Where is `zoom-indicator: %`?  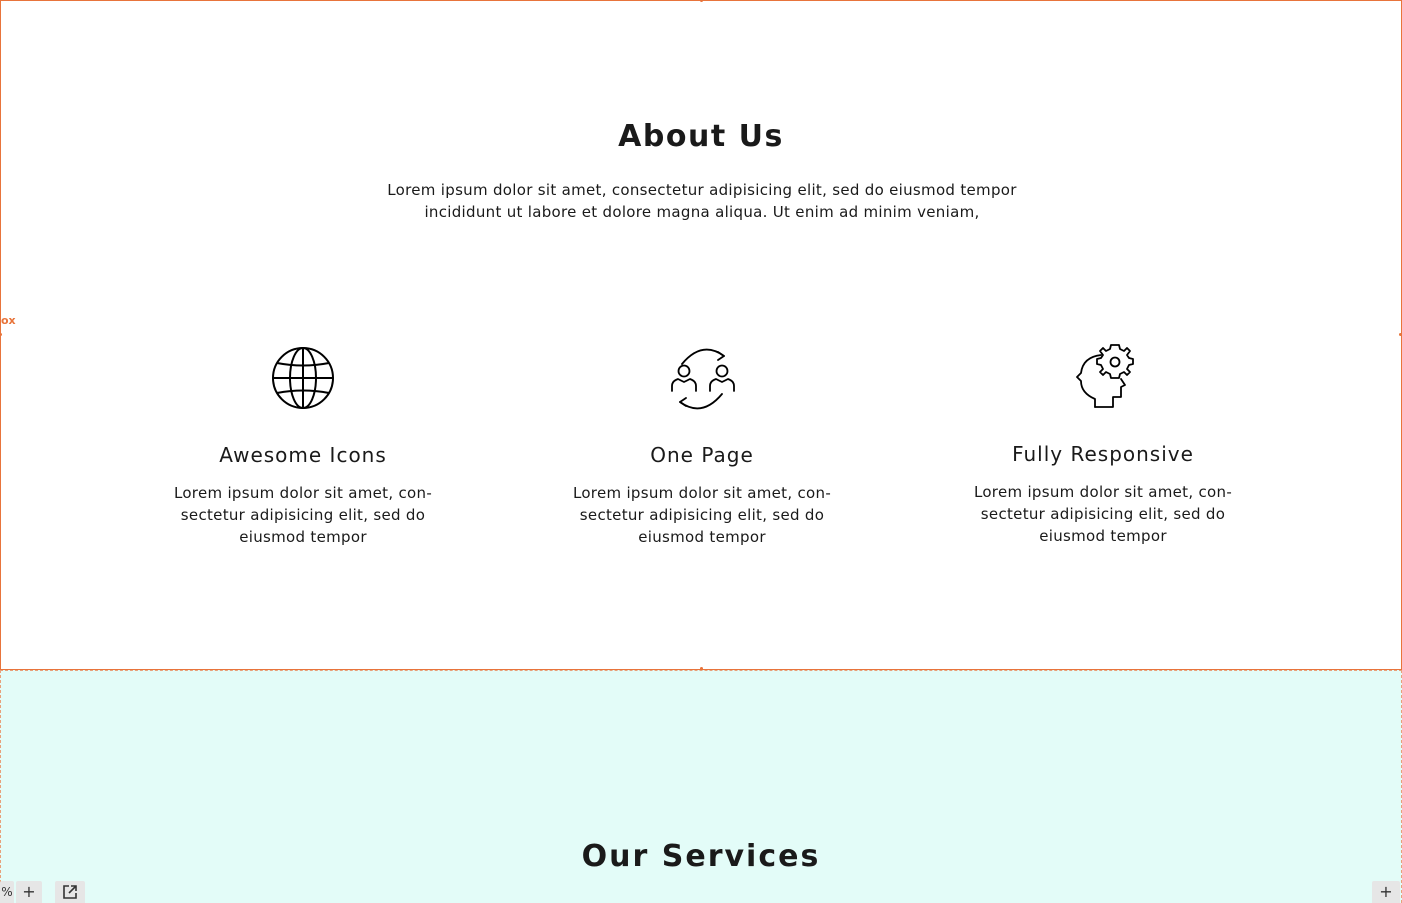 zoom-indicator: % is located at coordinates (7, 892).